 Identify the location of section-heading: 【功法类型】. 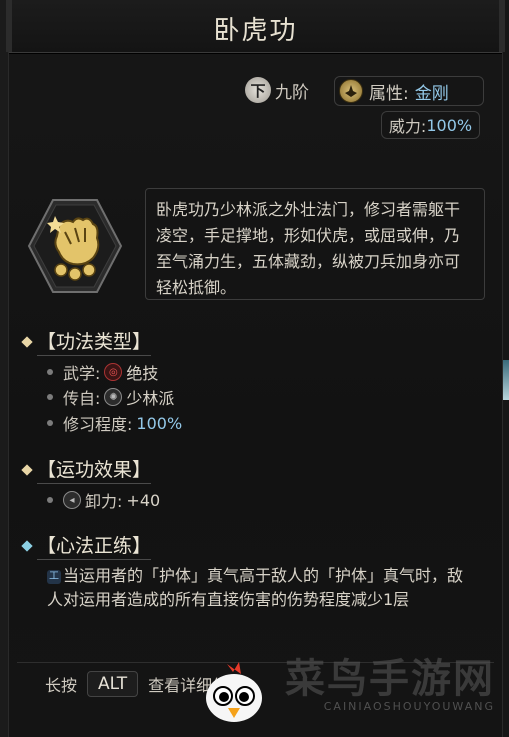
(94, 341).